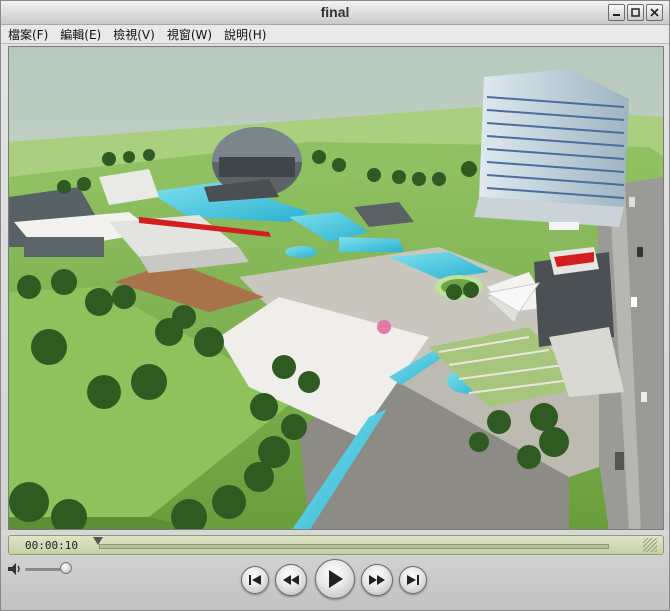  I want to click on window-title: final, so click(335, 12).